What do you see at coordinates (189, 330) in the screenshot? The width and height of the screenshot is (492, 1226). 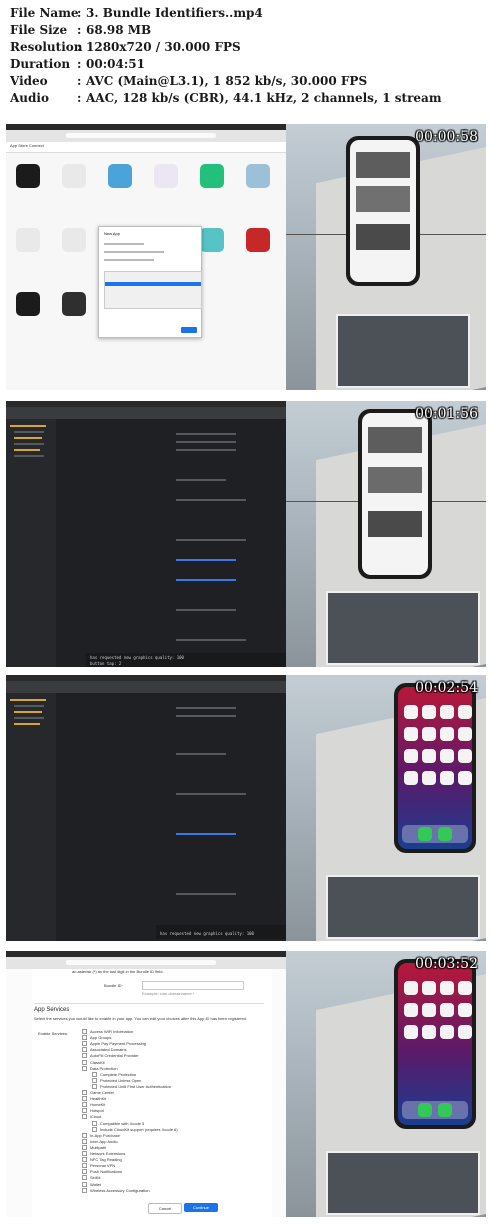 I see `create-button` at bounding box center [189, 330].